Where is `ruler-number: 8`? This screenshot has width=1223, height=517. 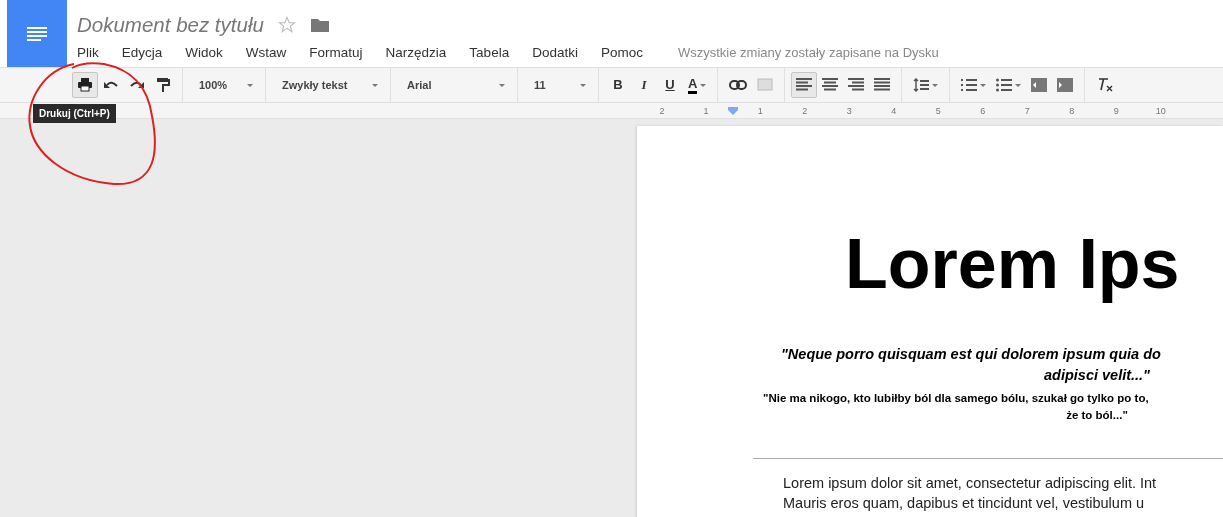
ruler-number: 8 is located at coordinates (1072, 110).